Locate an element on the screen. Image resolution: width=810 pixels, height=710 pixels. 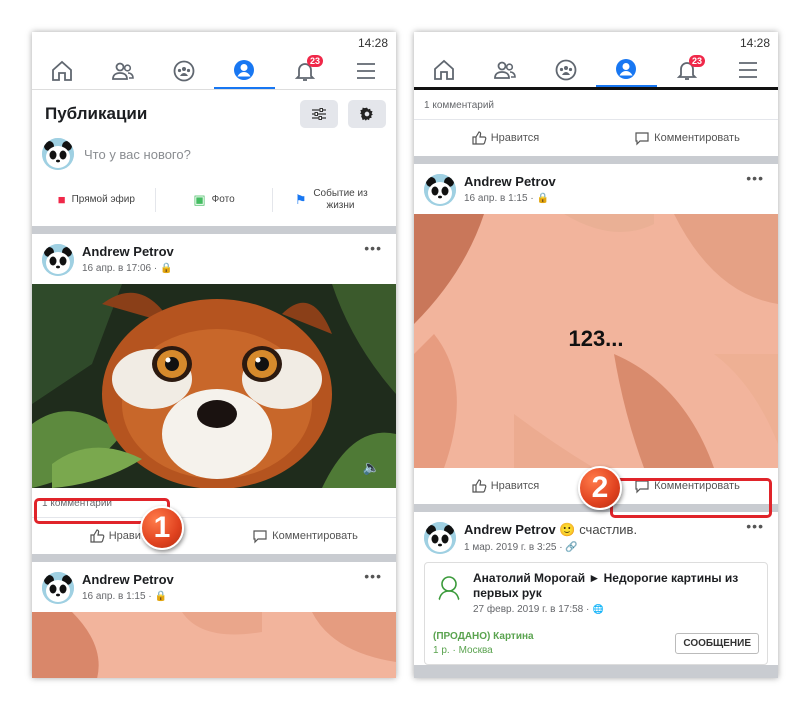
shared-post-date: 27 февр. 2019 г. в 17:58 · is located at coordinates (531, 609).